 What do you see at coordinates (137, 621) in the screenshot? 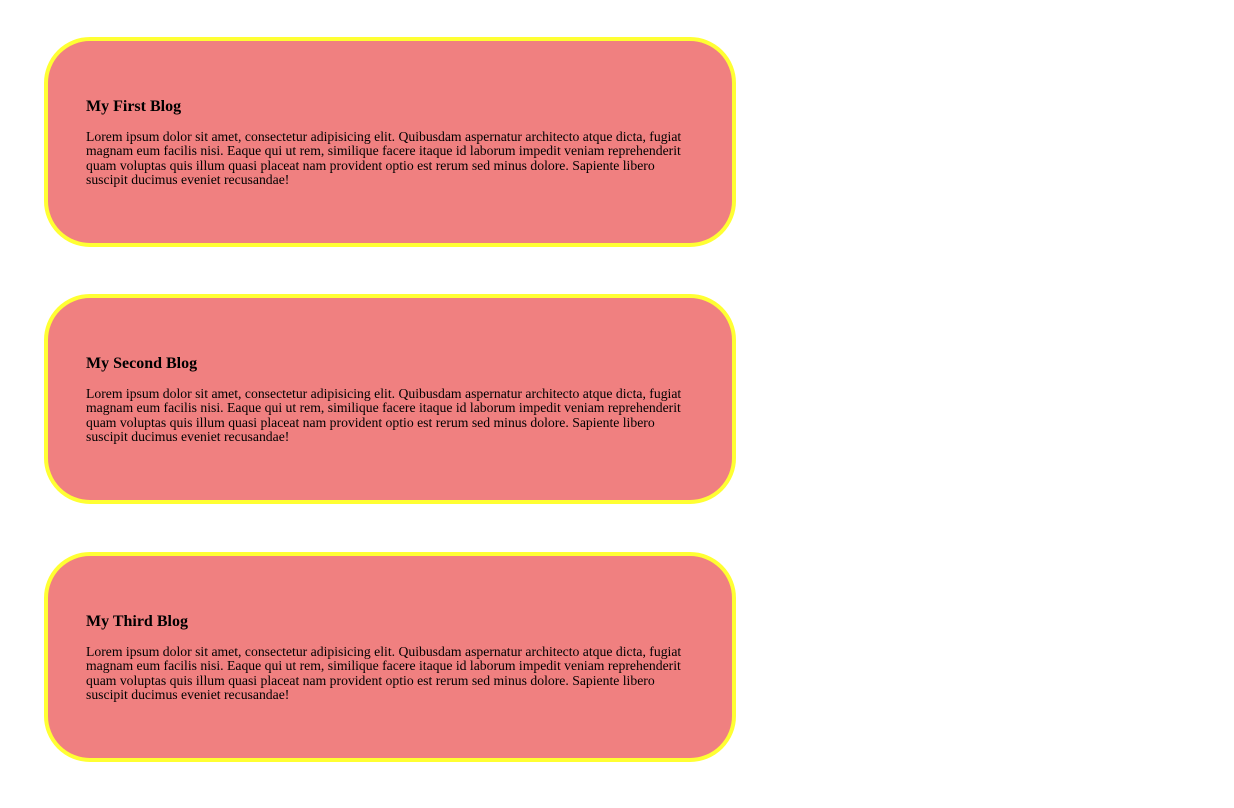
I see `blog-title: My Third Blog` at bounding box center [137, 621].